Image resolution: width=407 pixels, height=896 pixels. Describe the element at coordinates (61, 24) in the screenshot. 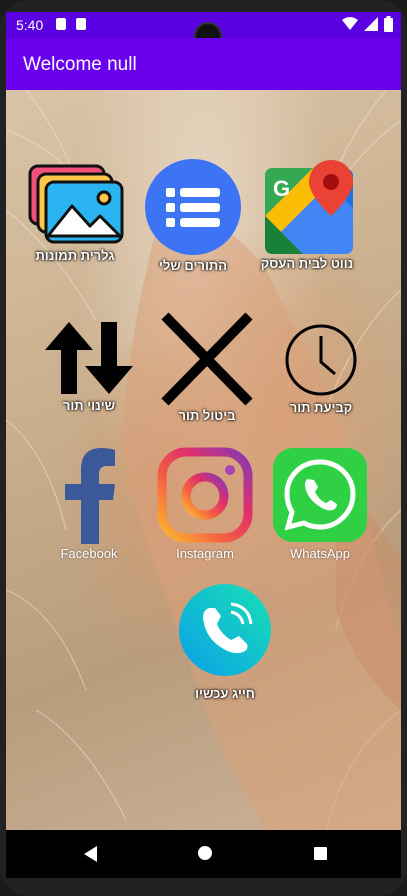

I see `sd-card-icon` at that location.